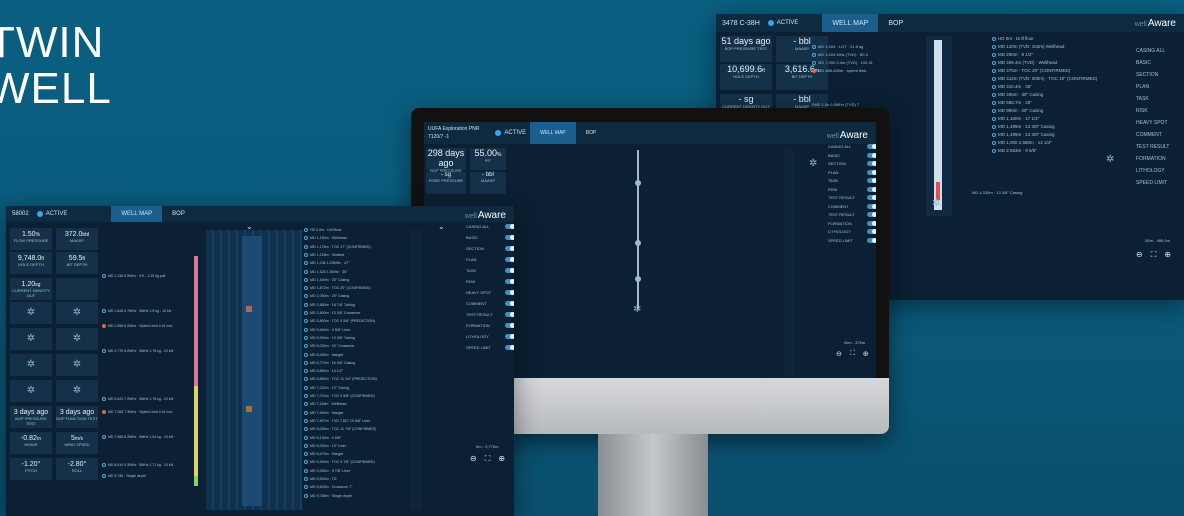 This screenshot has height=516, width=1184. What do you see at coordinates (1022, 142) in the screenshot?
I see `well-event-item: MD 1,000 2,580m · 12 1/4"` at bounding box center [1022, 142].